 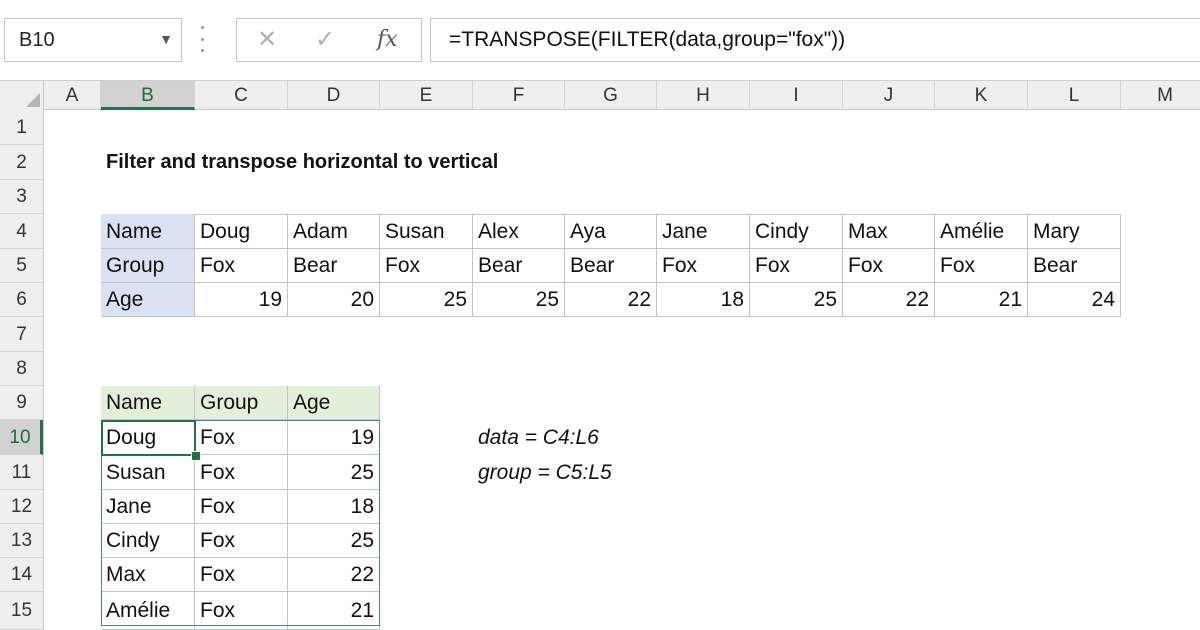 I want to click on source-name-cell: Aya, so click(x=611, y=231).